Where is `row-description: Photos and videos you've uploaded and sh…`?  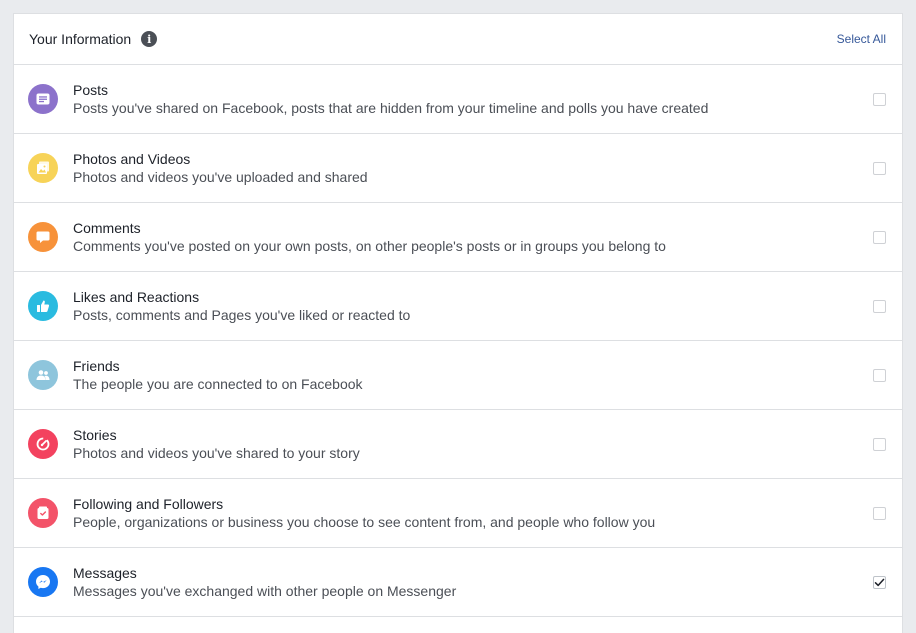
row-description: Photos and videos you've uploaded and sh… is located at coordinates (220, 177).